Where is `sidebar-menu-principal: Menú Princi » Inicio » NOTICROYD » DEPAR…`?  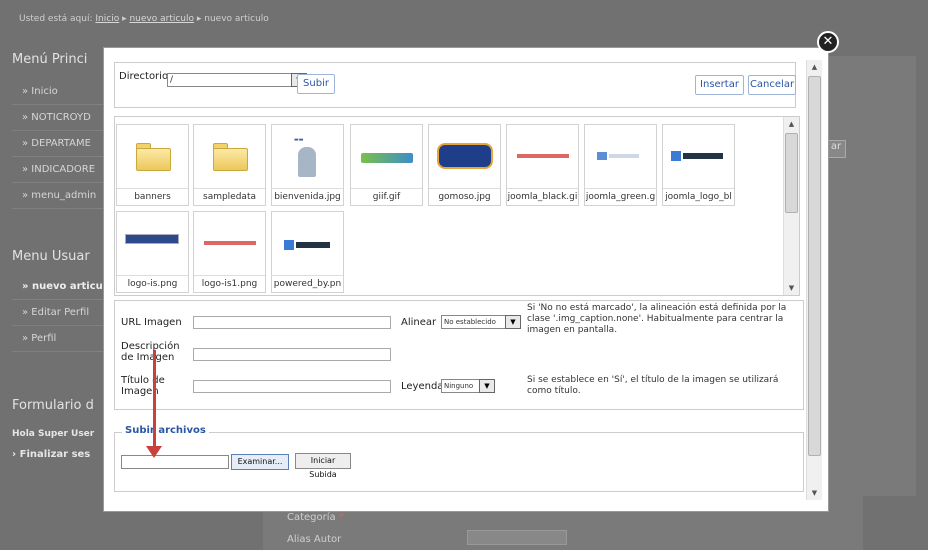 sidebar-menu-principal: Menú Princi » Inicio » NOTICROYD » DEPAR… is located at coordinates (59, 130).